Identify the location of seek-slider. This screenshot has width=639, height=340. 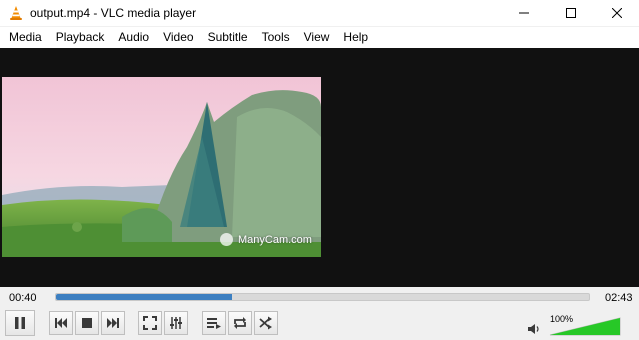
(322, 297).